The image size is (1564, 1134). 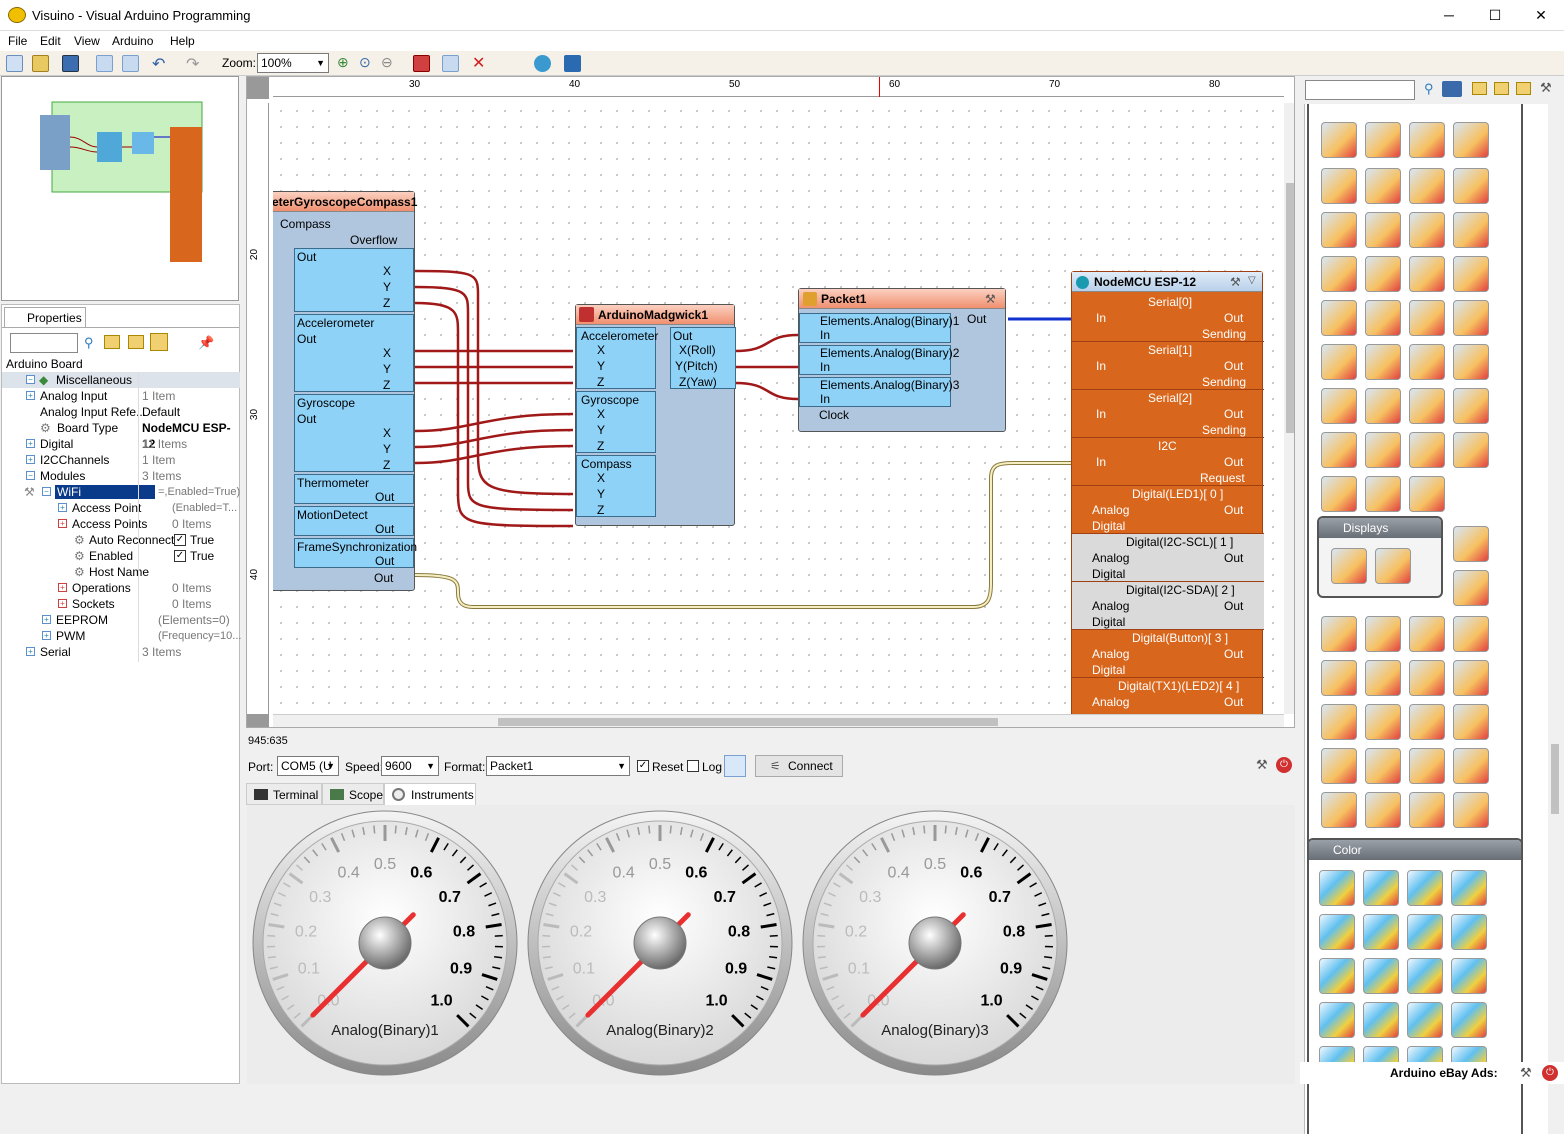 What do you see at coordinates (410, 766) in the screenshot?
I see `speed-select: 9600▼` at bounding box center [410, 766].